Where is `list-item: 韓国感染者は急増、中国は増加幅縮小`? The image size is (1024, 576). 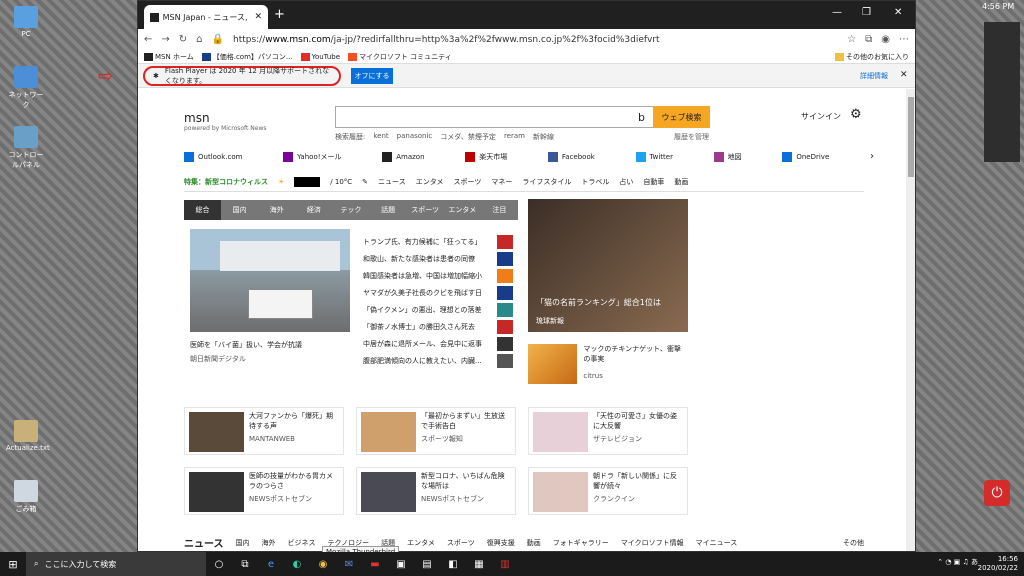
list-item: 韓国感染者は急増、中国は増加幅縮小 is located at coordinates (438, 275).